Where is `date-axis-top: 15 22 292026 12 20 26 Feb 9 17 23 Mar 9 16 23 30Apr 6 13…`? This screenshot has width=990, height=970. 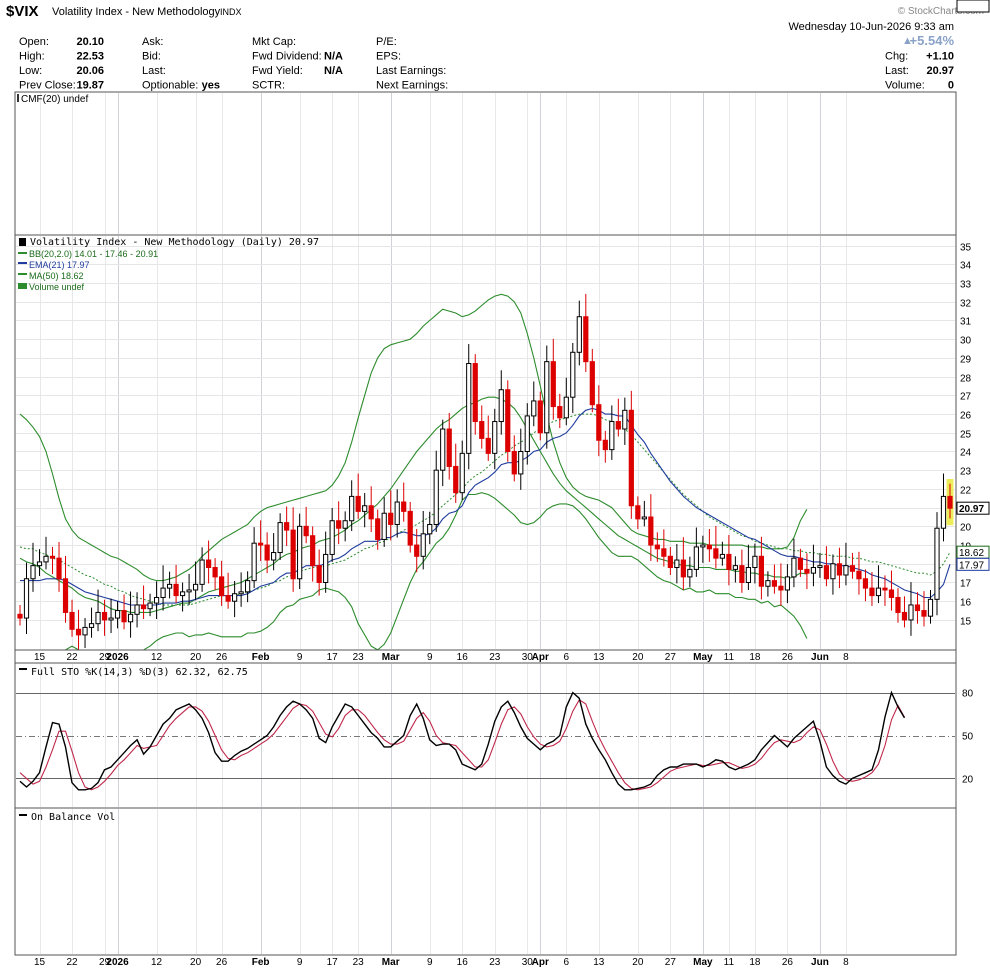 date-axis-top: 15 22 292026 12 20 26 Feb 9 17 23 Mar 9 16 23 30Apr 6 13… is located at coordinates (485, 656).